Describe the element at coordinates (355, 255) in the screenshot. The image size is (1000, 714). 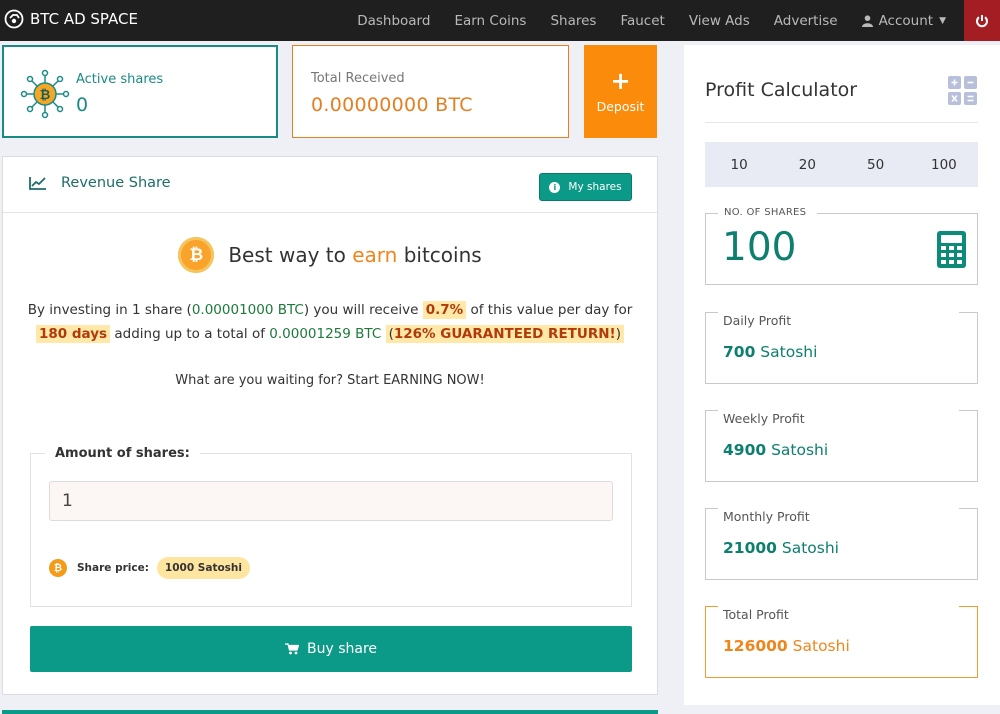
I see `headline-text: Best way to earn bitcoins` at that location.